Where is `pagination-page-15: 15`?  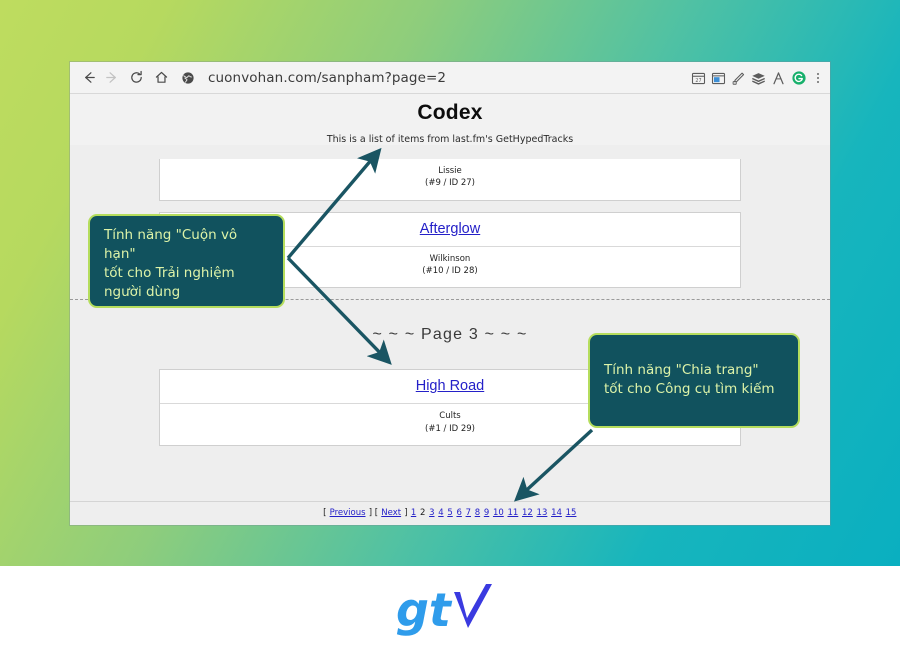
pagination-page-15: 15 is located at coordinates (571, 513).